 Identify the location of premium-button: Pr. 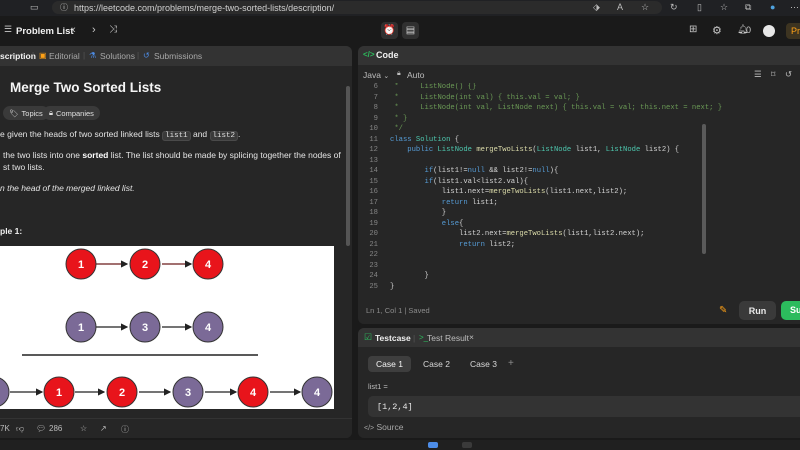
(793, 31).